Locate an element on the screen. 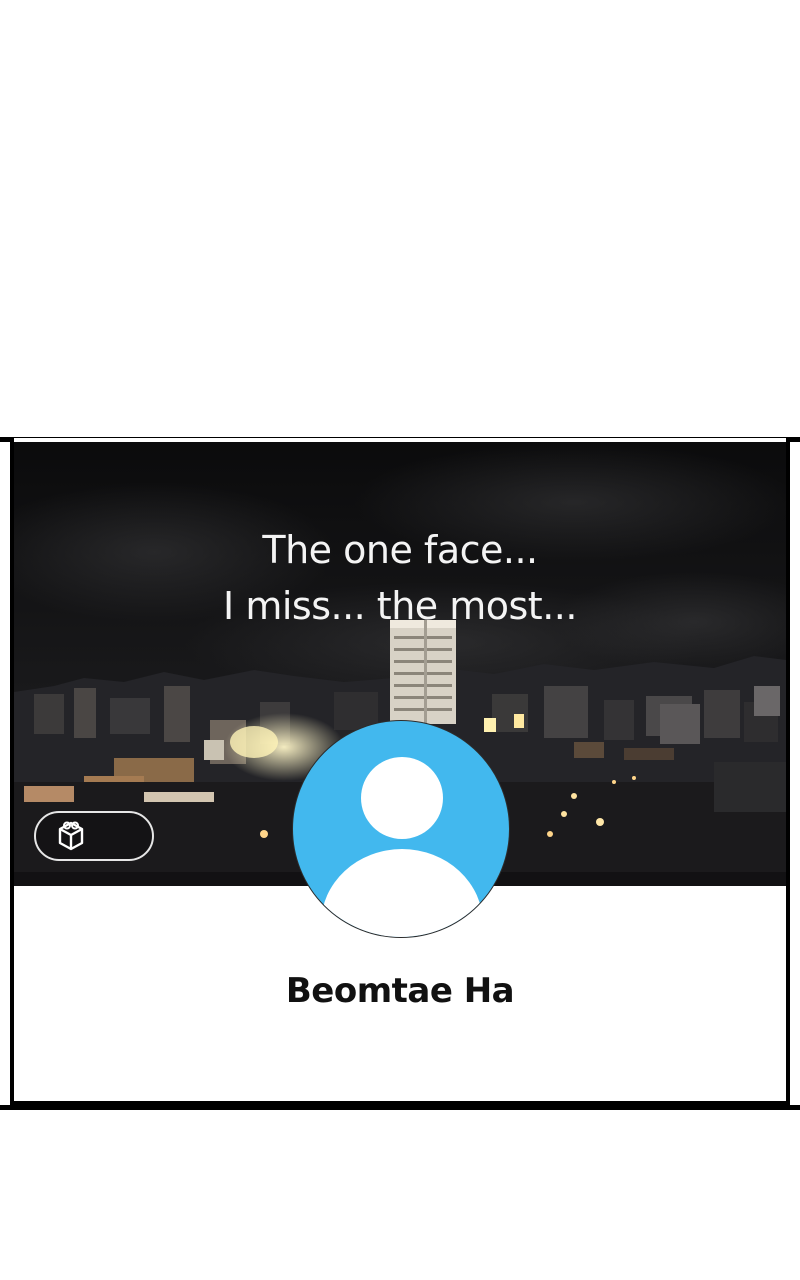 The image size is (800, 1280). avatar-head is located at coordinates (402, 798).